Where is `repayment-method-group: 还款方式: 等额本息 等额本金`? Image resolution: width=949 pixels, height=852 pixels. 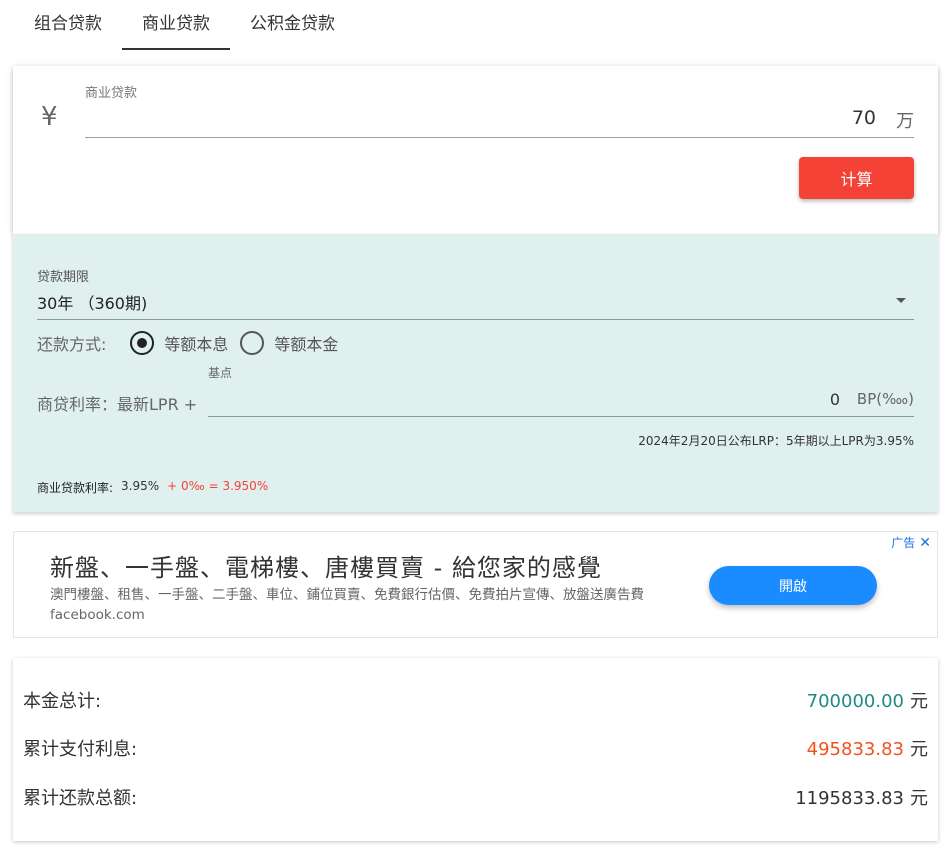 repayment-method-group: 还款方式: 等额本息 等额本金 is located at coordinates (193, 343).